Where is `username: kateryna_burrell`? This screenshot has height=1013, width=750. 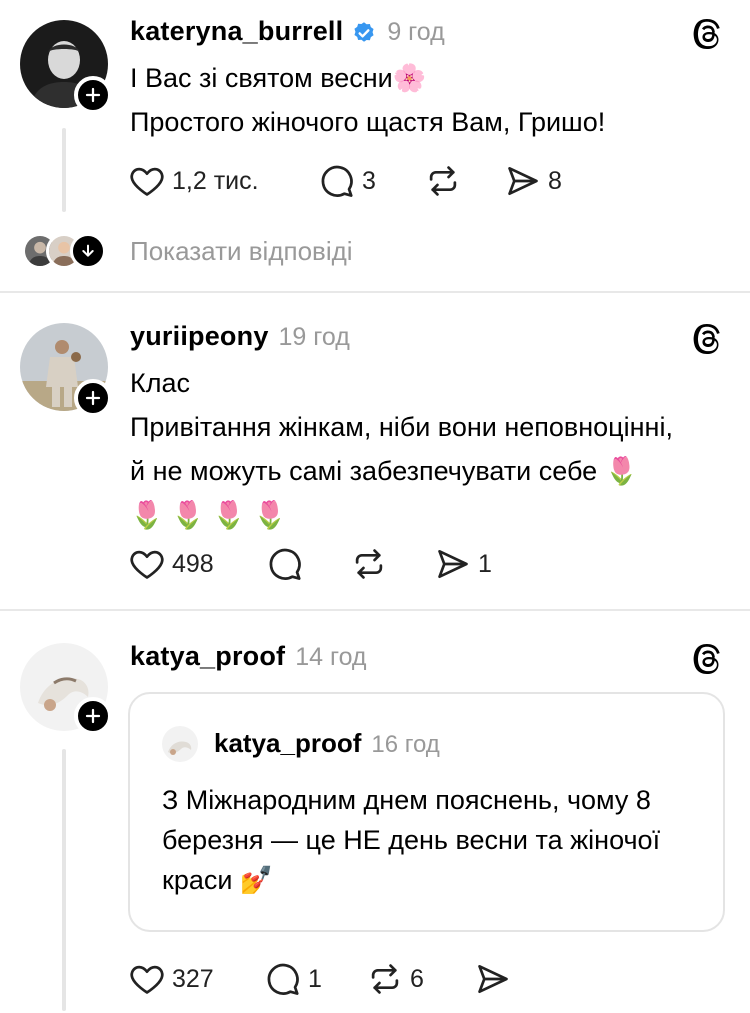
username: kateryna_burrell is located at coordinates (236, 31).